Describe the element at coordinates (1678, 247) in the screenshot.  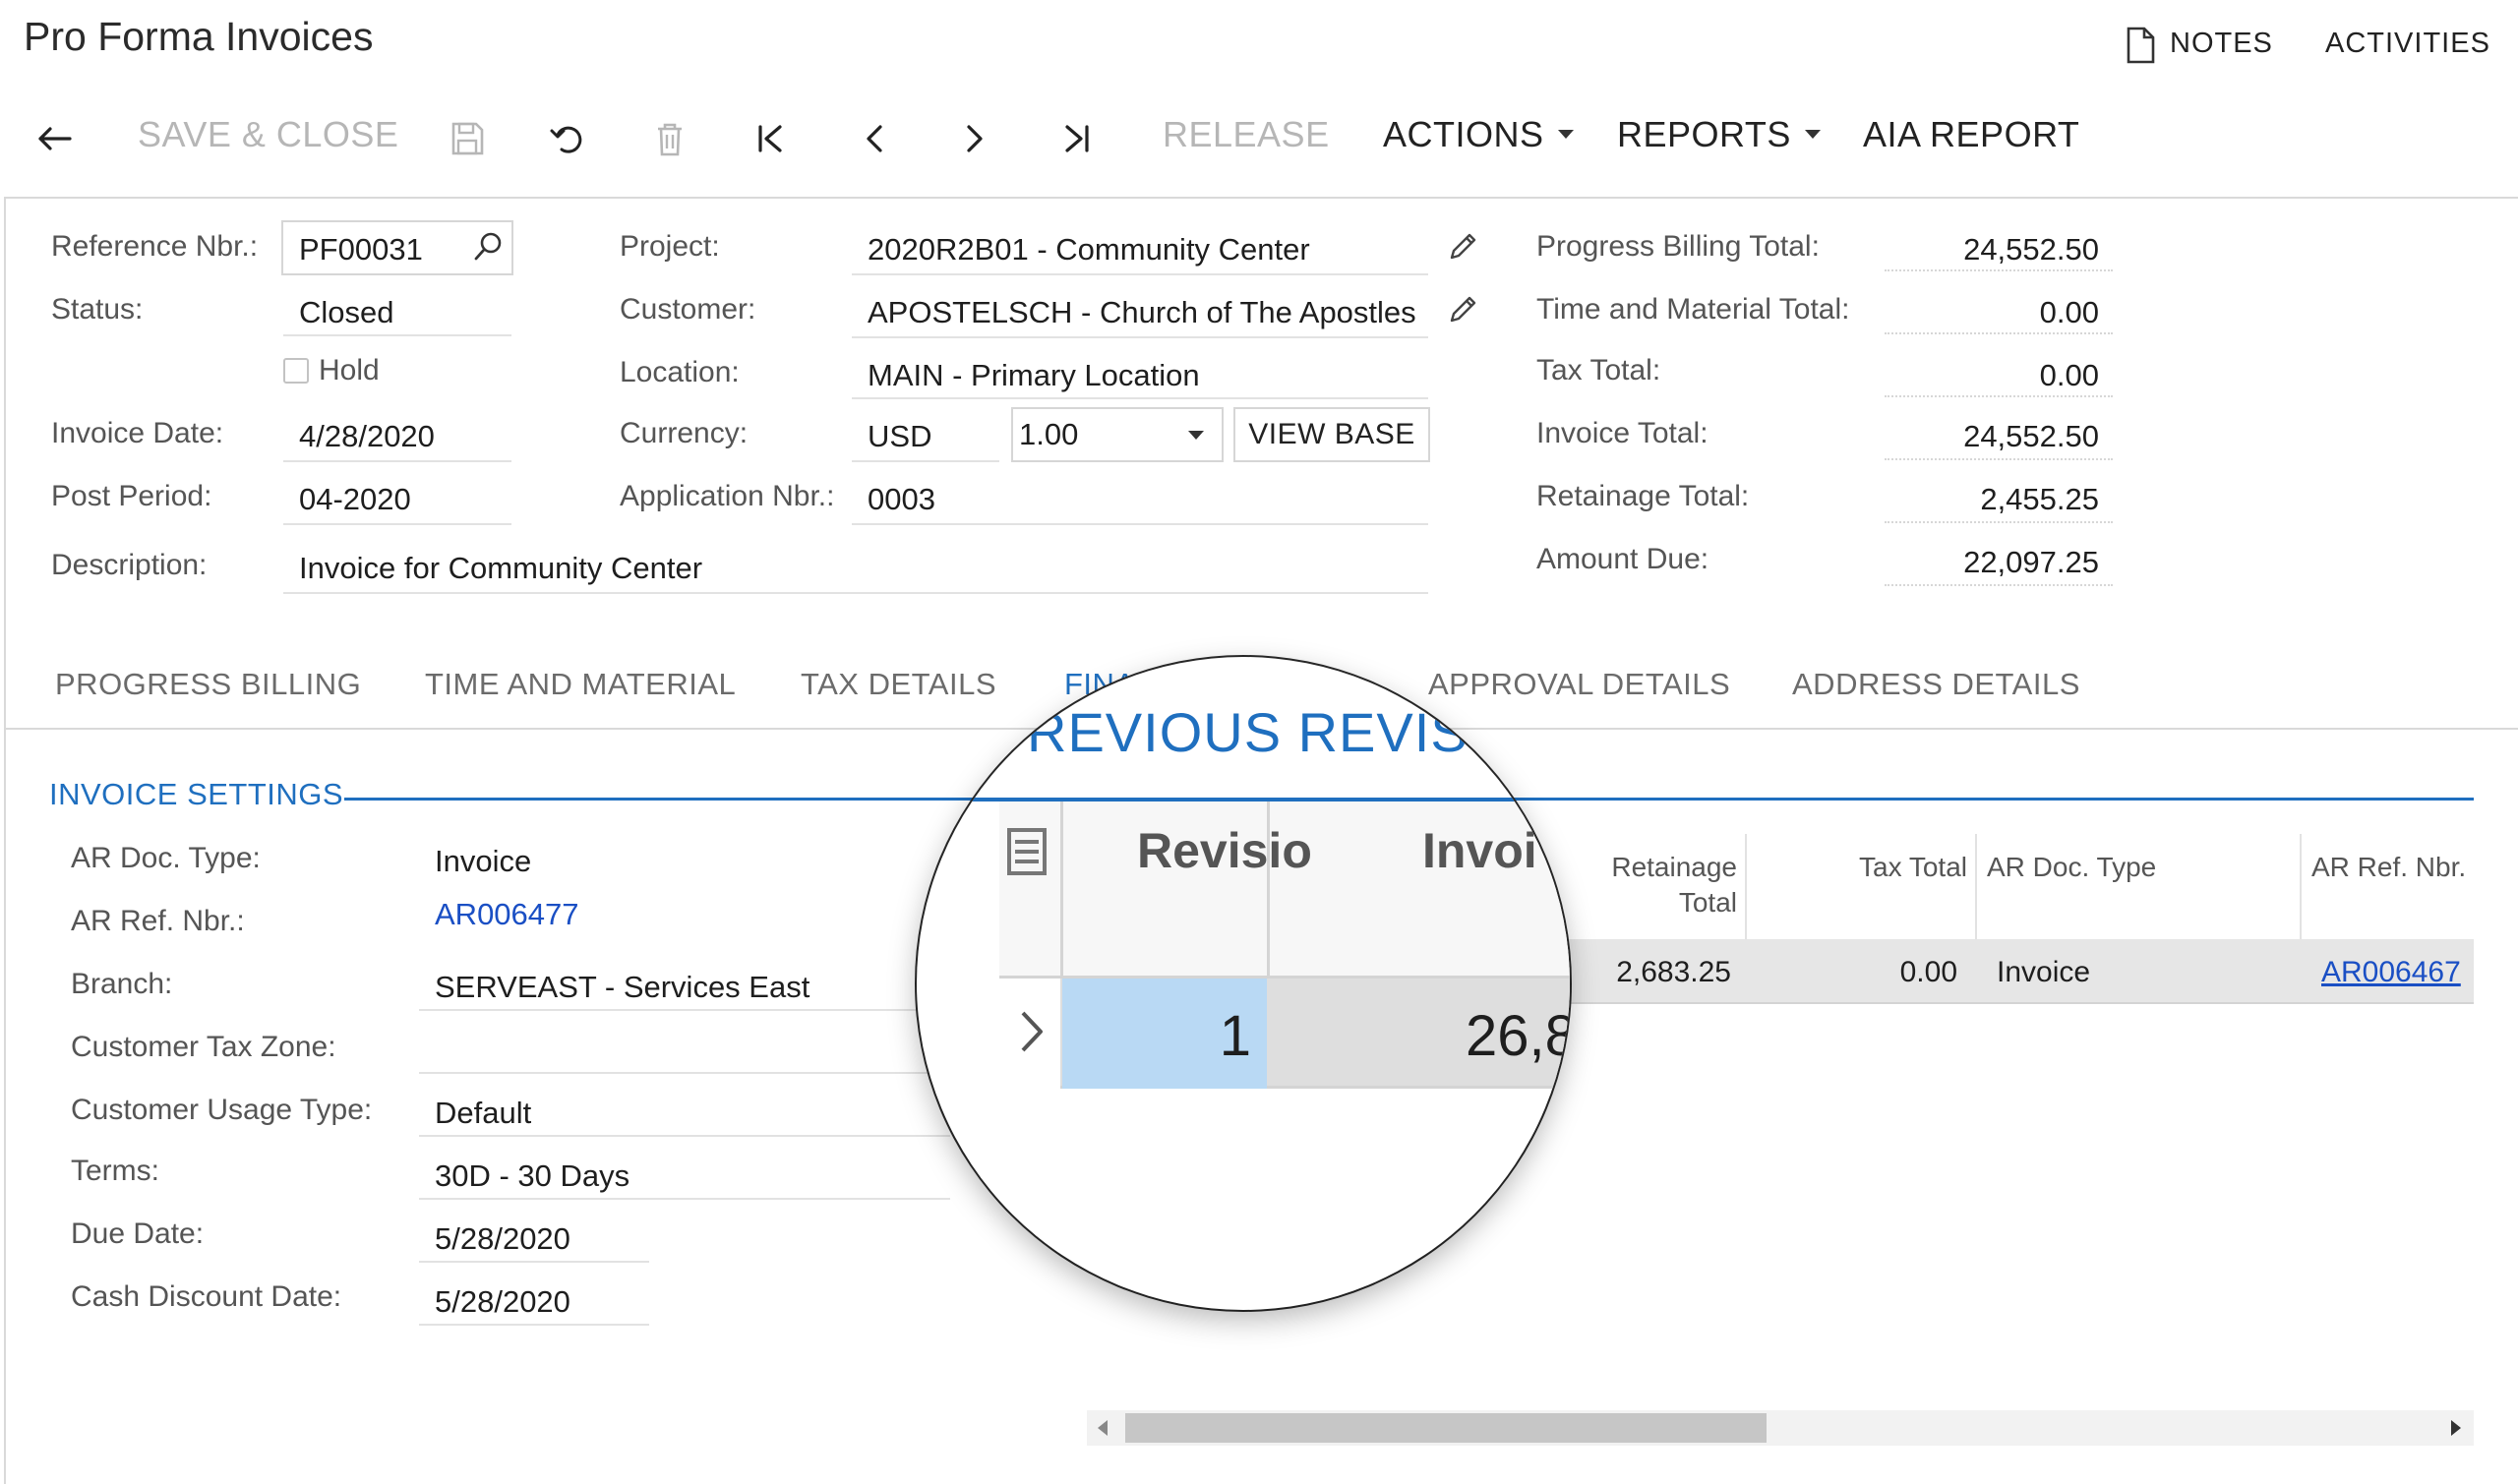
I see `progress-billing-total-label: Progress Billing Total:` at that location.